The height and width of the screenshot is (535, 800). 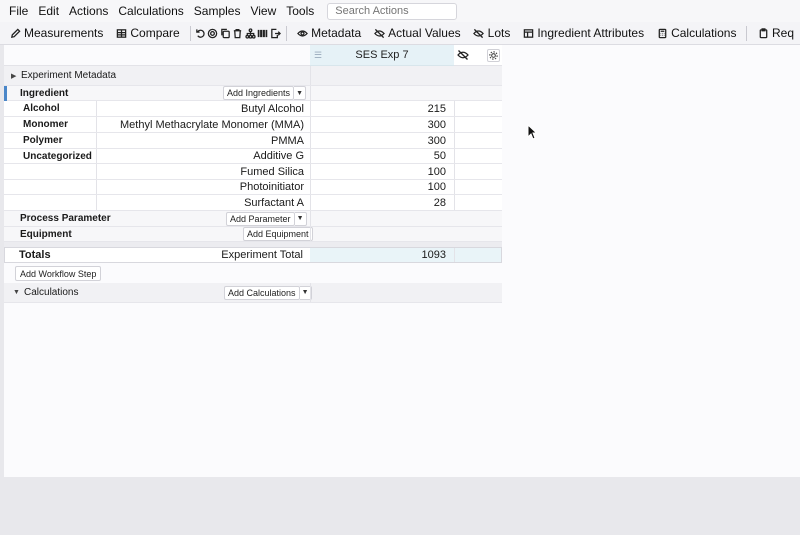 I want to click on export-button, so click(x=275, y=33).